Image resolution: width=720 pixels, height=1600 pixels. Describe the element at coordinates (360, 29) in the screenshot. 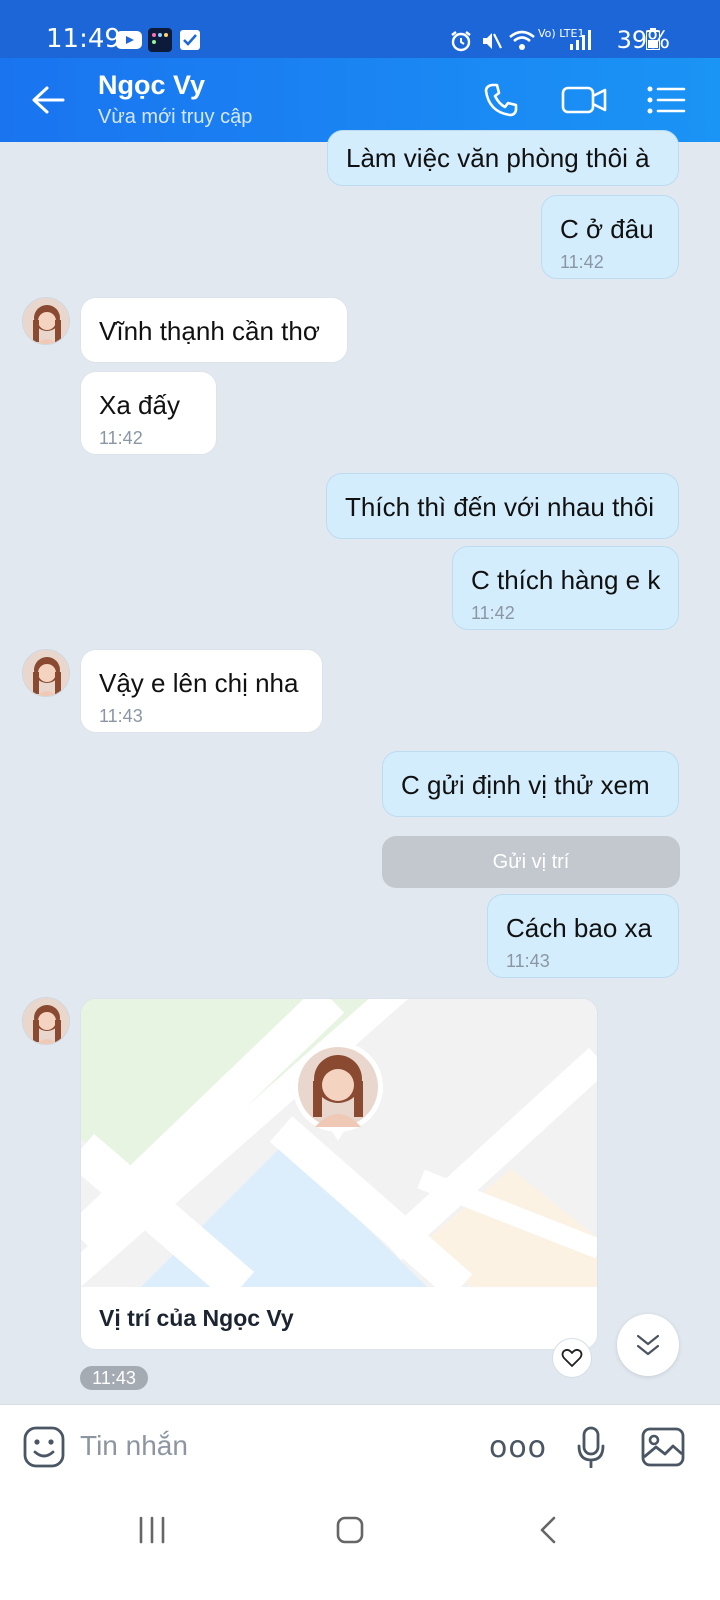

I see `status-bar: 11:49 Vo) LTE1 39%` at that location.